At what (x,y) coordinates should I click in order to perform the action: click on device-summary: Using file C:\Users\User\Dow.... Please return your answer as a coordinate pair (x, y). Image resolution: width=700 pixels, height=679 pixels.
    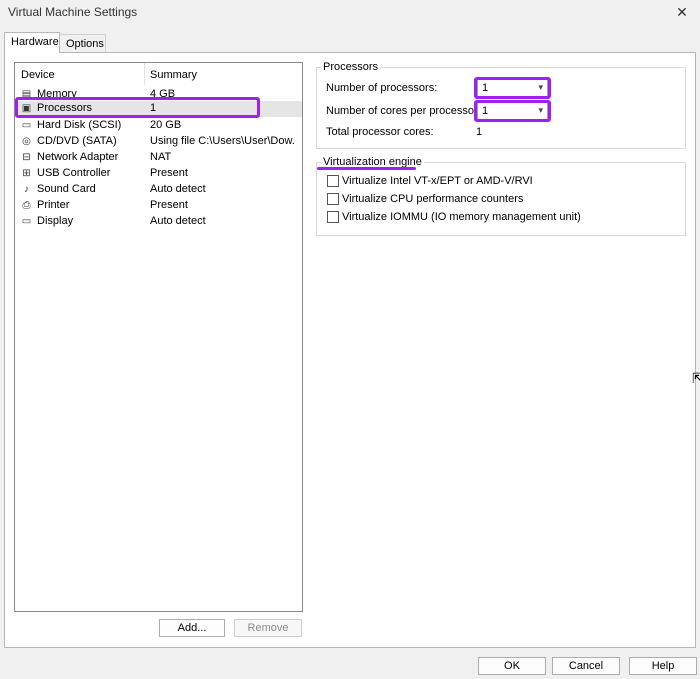
    Looking at the image, I should click on (222, 141).